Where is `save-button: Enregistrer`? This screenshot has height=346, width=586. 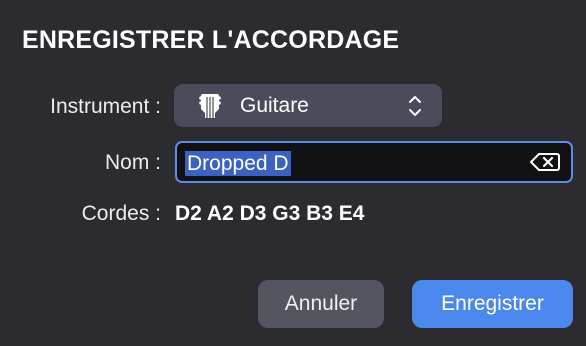 save-button: Enregistrer is located at coordinates (492, 304).